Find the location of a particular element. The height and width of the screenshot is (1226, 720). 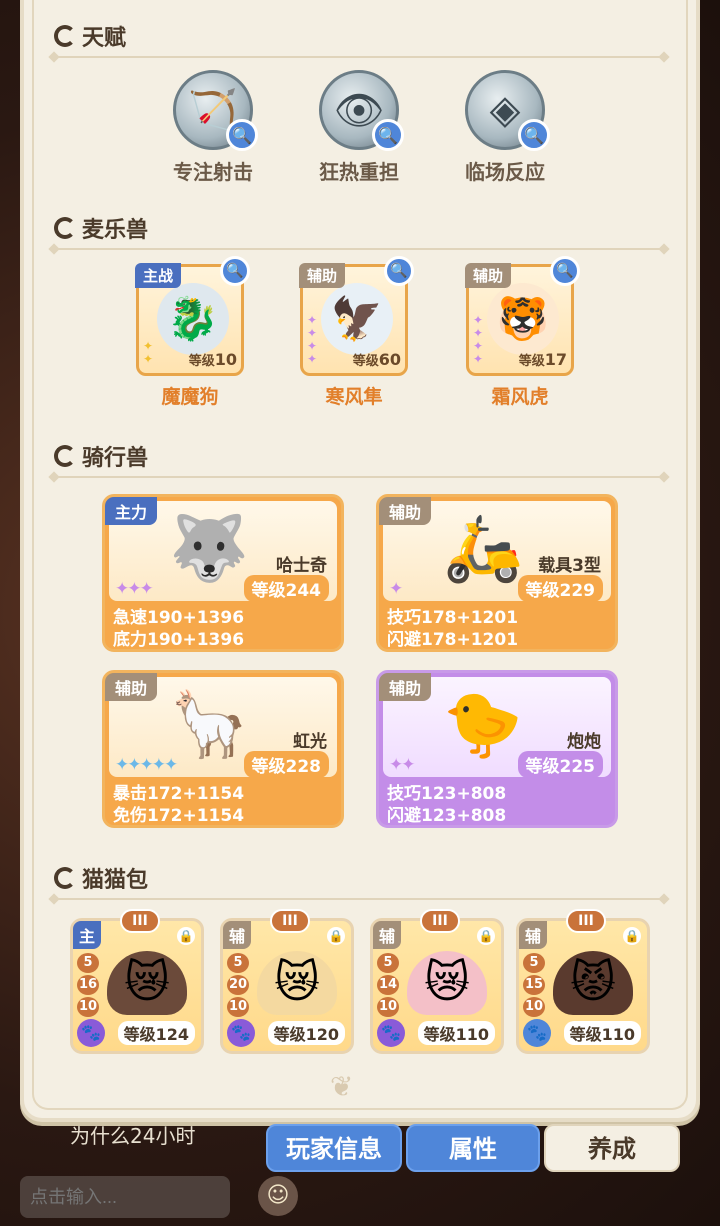

husky-icon: 🐺 is located at coordinates (209, 549).